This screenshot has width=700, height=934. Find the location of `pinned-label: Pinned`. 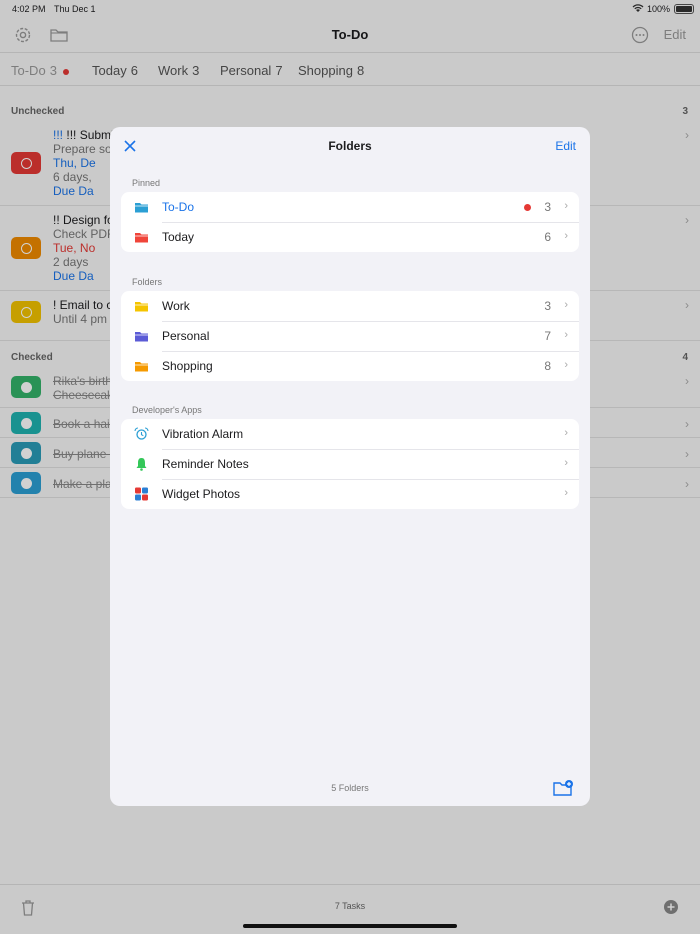

pinned-label: Pinned is located at coordinates (146, 183).